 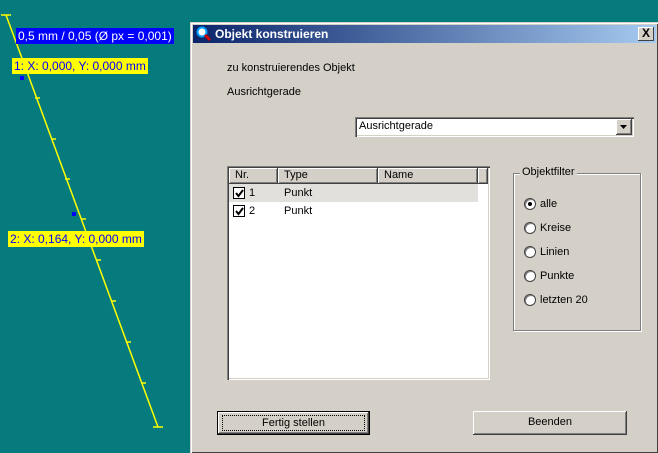 What do you see at coordinates (550, 423) in the screenshot?
I see `quit-button: Beenden` at bounding box center [550, 423].